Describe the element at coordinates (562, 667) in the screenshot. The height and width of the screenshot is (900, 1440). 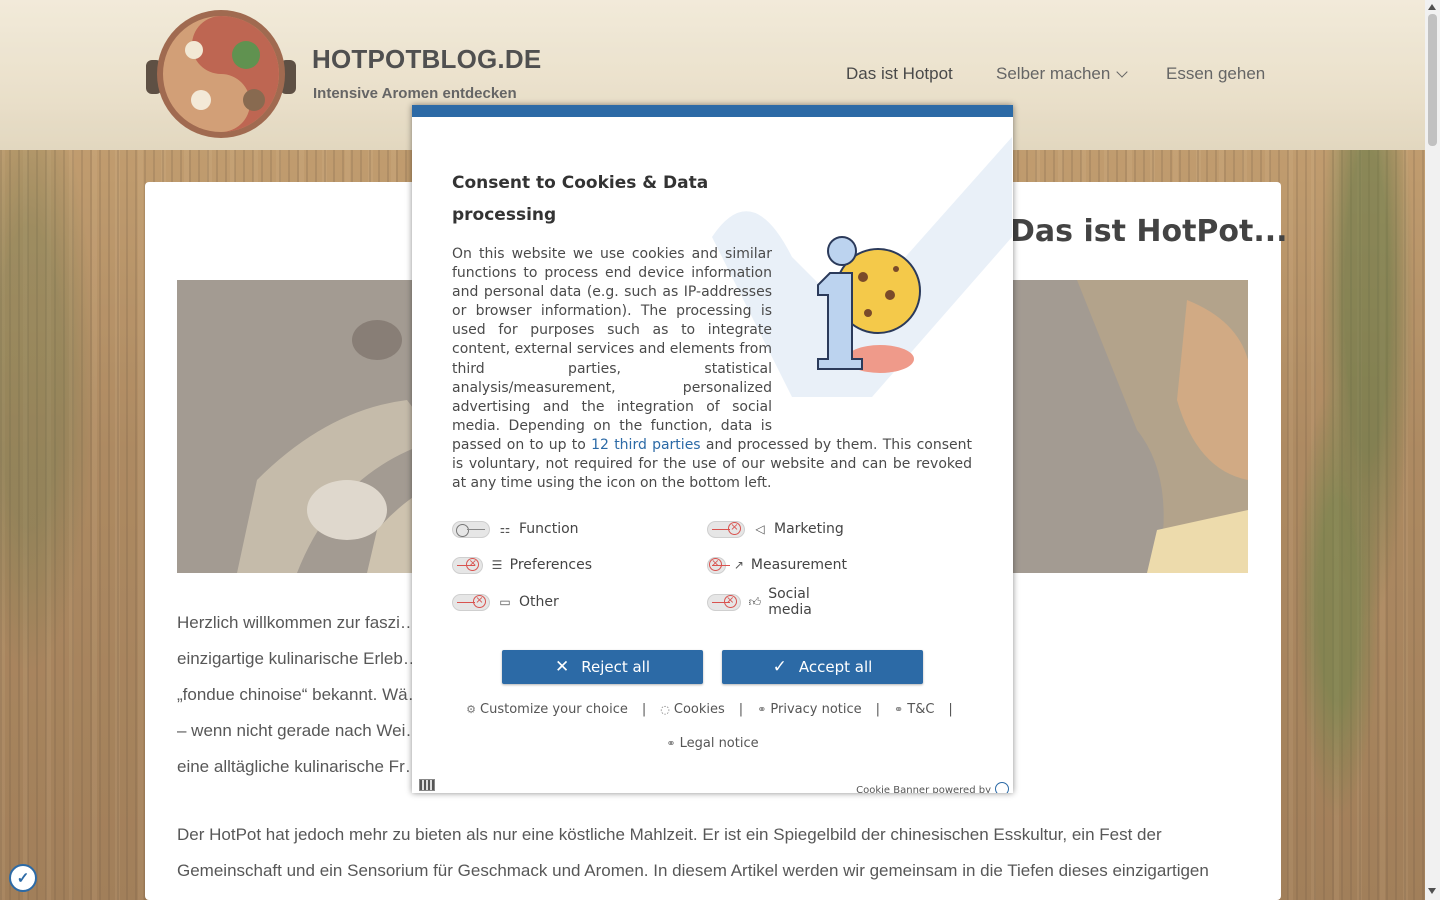
I see `close-icon: ✕` at that location.